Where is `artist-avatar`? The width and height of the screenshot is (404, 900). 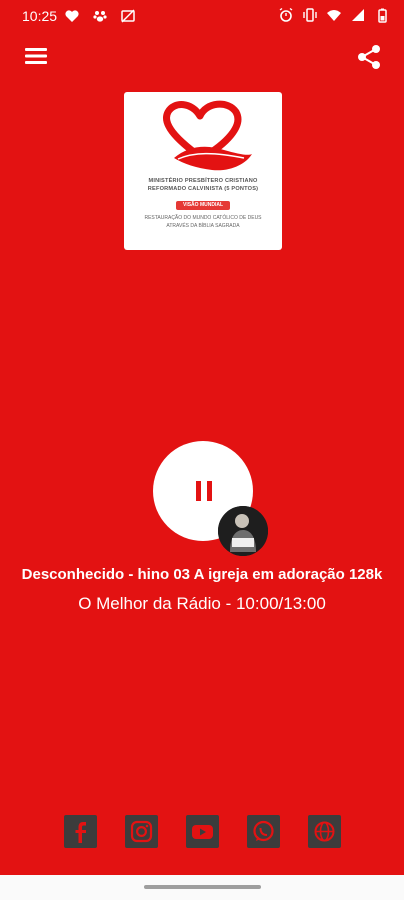 artist-avatar is located at coordinates (243, 531).